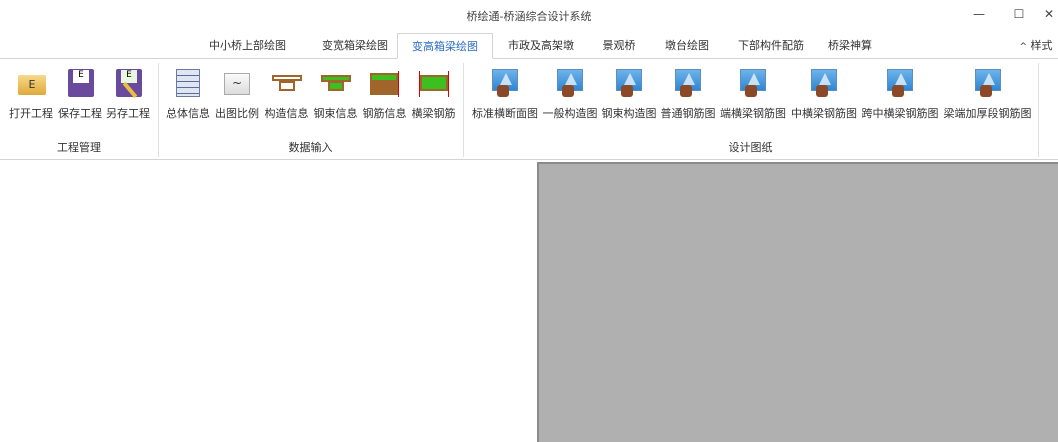 Image resolution: width=1058 pixels, height=442 pixels. What do you see at coordinates (80, 83) in the screenshot?
I see `floppy-disk-icon: E` at bounding box center [80, 83].